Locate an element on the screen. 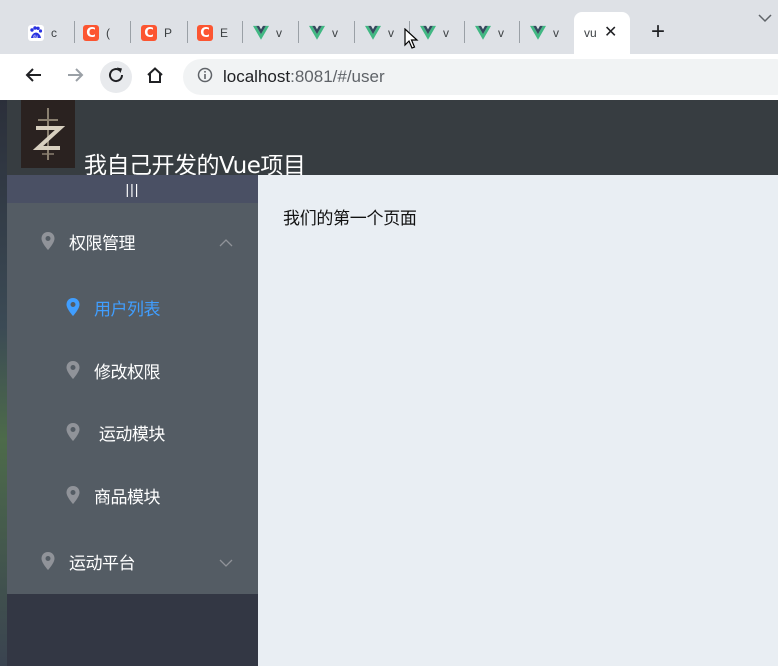  tab-title: c is located at coordinates (54, 33).